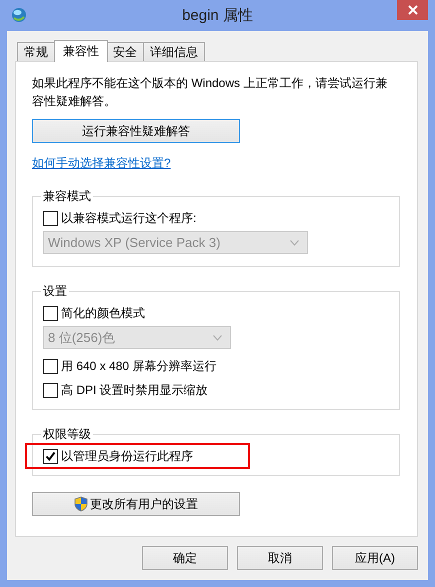 This screenshot has height=587, width=435. What do you see at coordinates (174, 51) in the screenshot?
I see `tab: 详细信息` at bounding box center [174, 51].